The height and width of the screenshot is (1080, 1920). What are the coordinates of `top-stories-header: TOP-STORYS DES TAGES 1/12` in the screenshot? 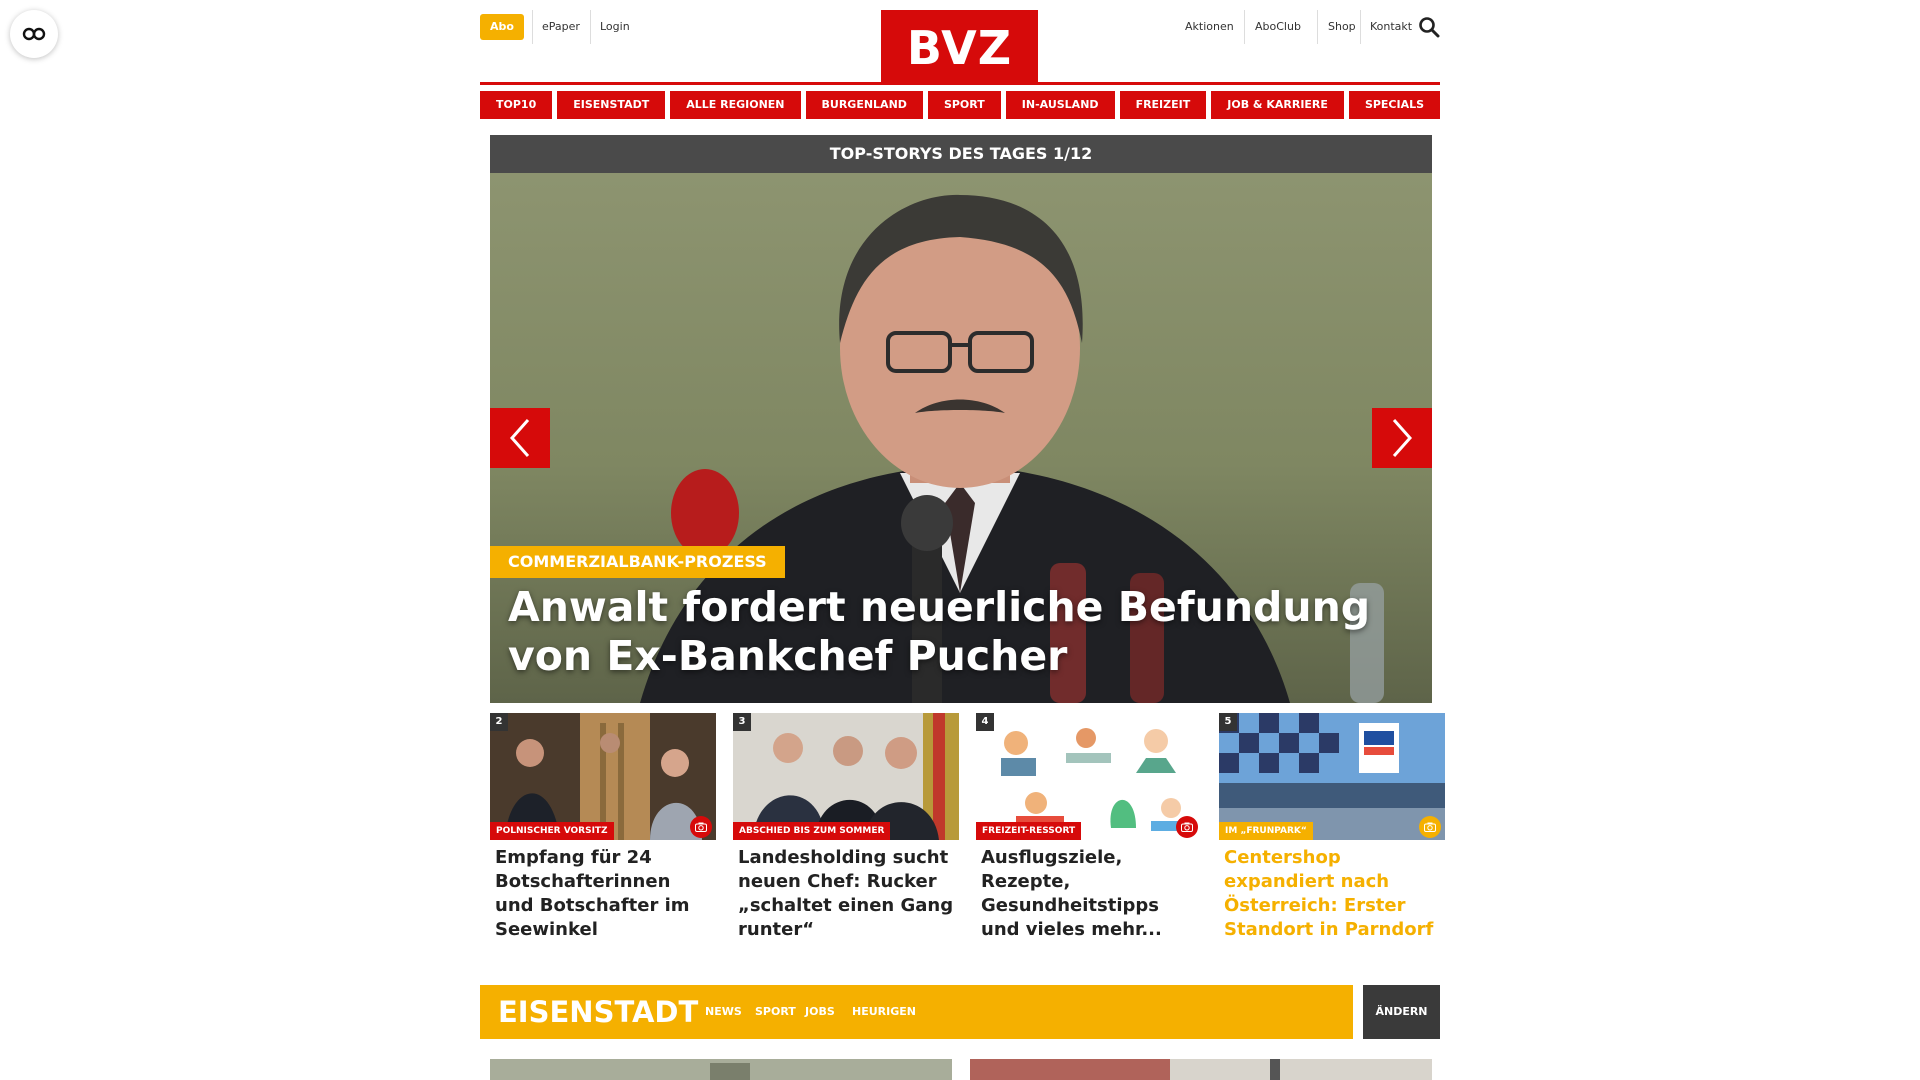 It's located at (961, 154).